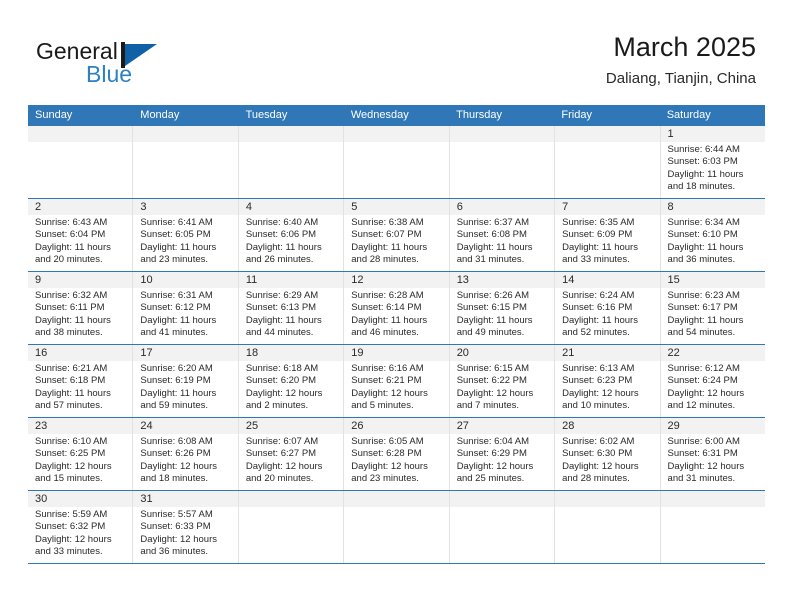  Describe the element at coordinates (502, 280) in the screenshot. I see `day-number-band: 13` at that location.